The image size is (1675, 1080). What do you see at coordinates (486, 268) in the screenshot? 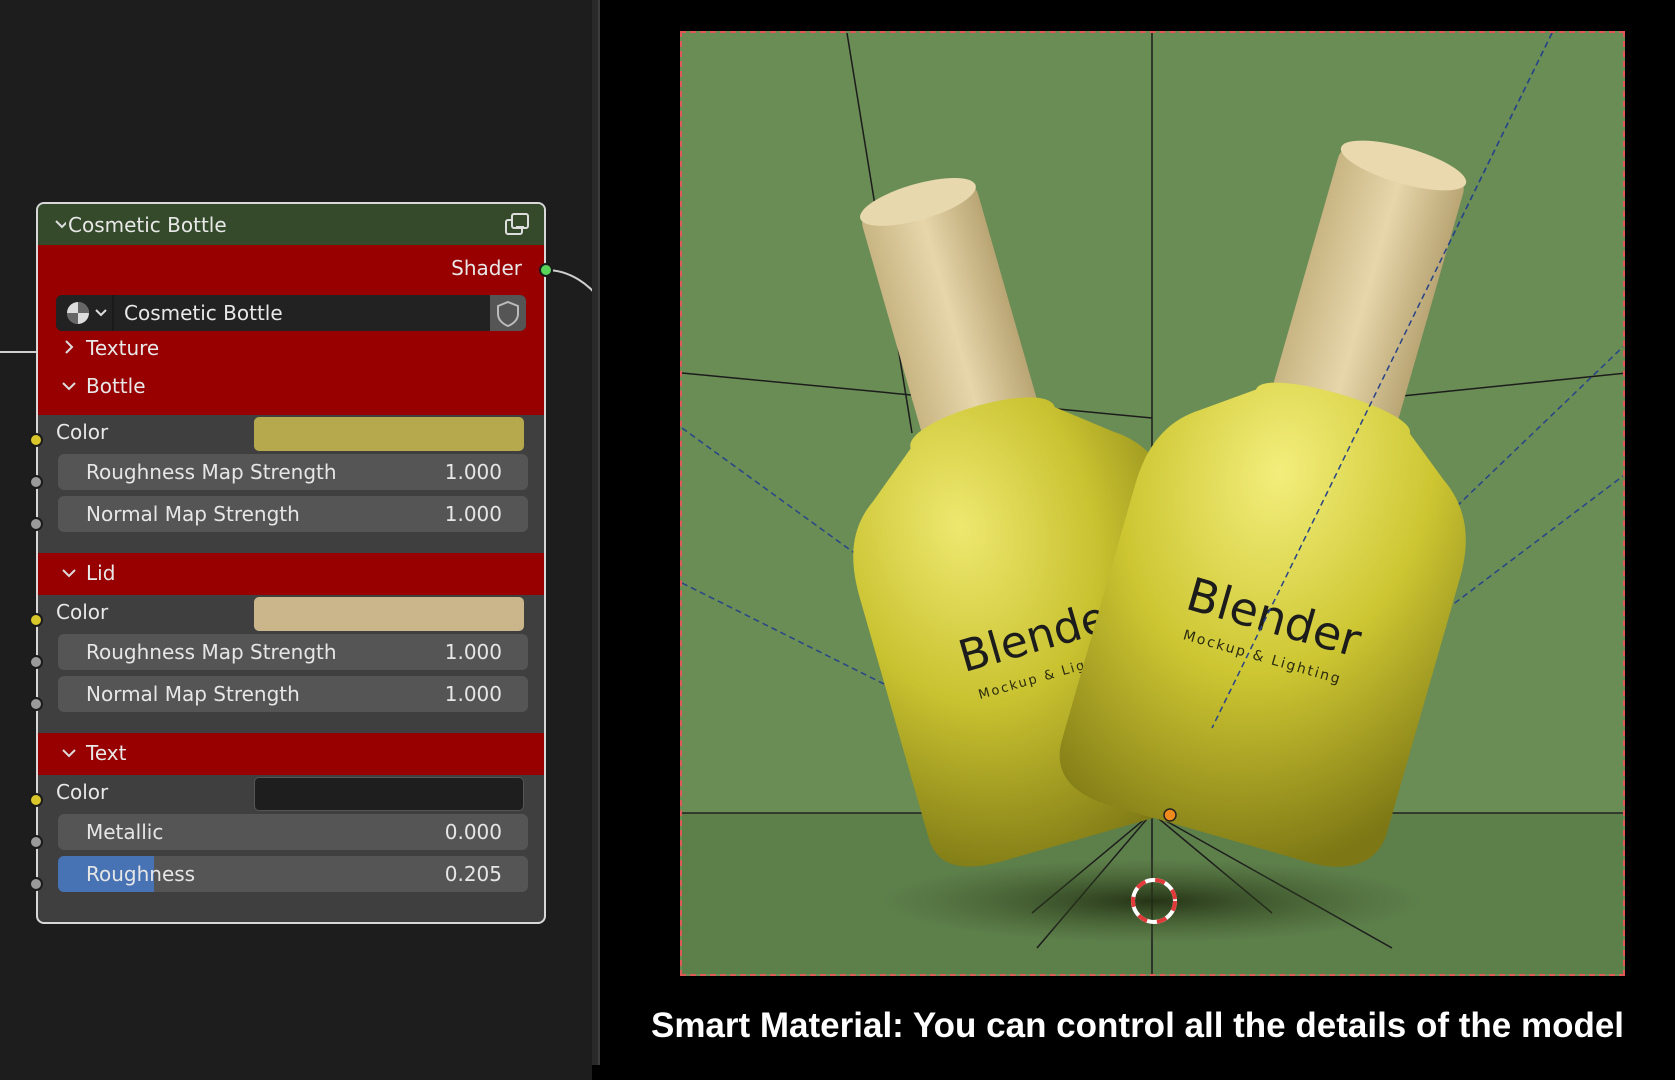
I see `shader-output-label: Shader` at bounding box center [486, 268].